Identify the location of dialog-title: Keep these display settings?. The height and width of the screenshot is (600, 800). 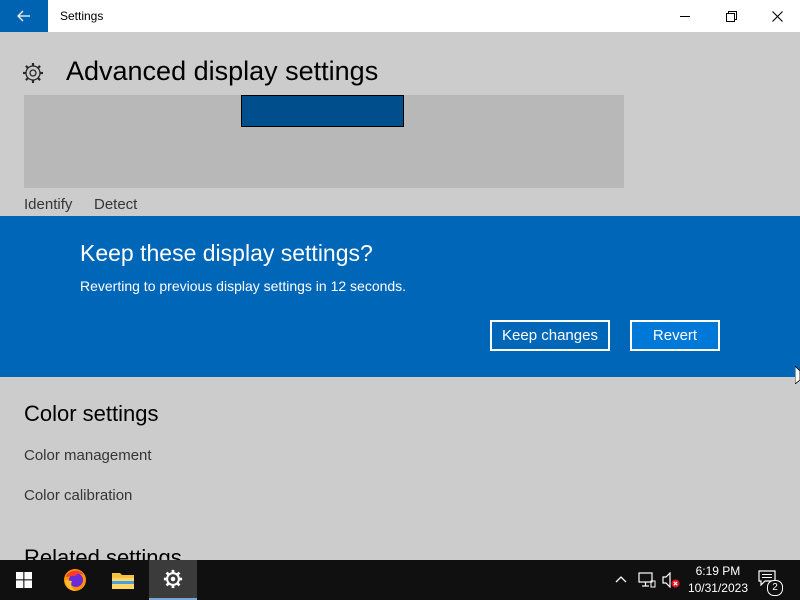
(226, 253).